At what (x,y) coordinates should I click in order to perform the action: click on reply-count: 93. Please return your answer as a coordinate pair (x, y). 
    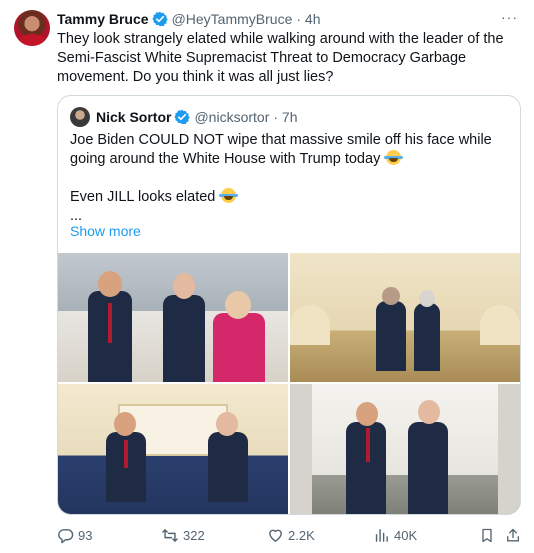
    Looking at the image, I should click on (85, 535).